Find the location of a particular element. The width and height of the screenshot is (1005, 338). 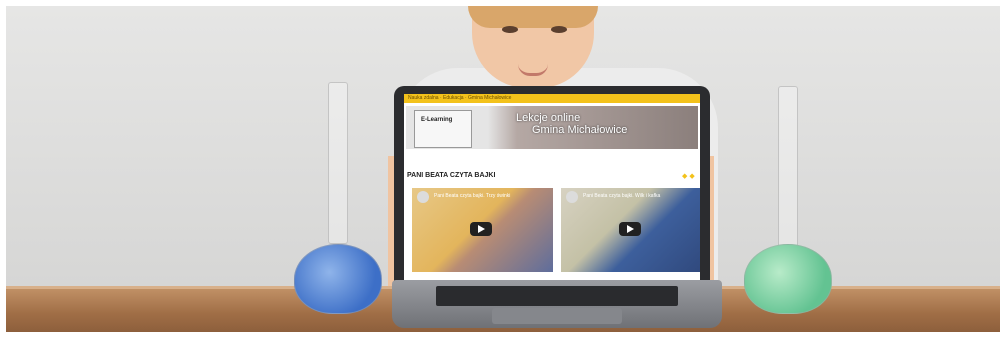

video-title: Pani Beata czyta bajki. Trzy świnki is located at coordinates (472, 196).